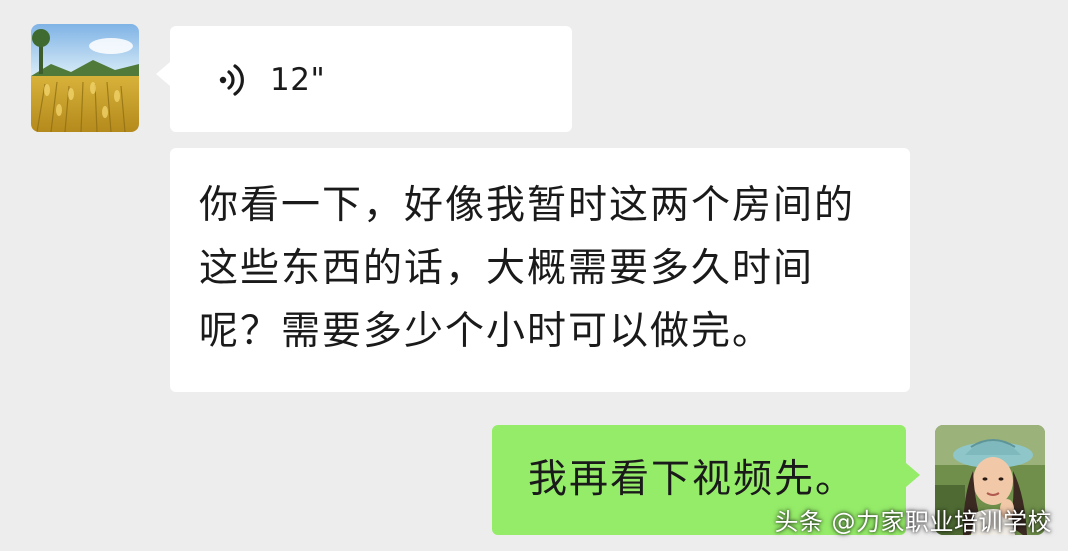  I want to click on voice-message-bubble: 12", so click(364, 79).